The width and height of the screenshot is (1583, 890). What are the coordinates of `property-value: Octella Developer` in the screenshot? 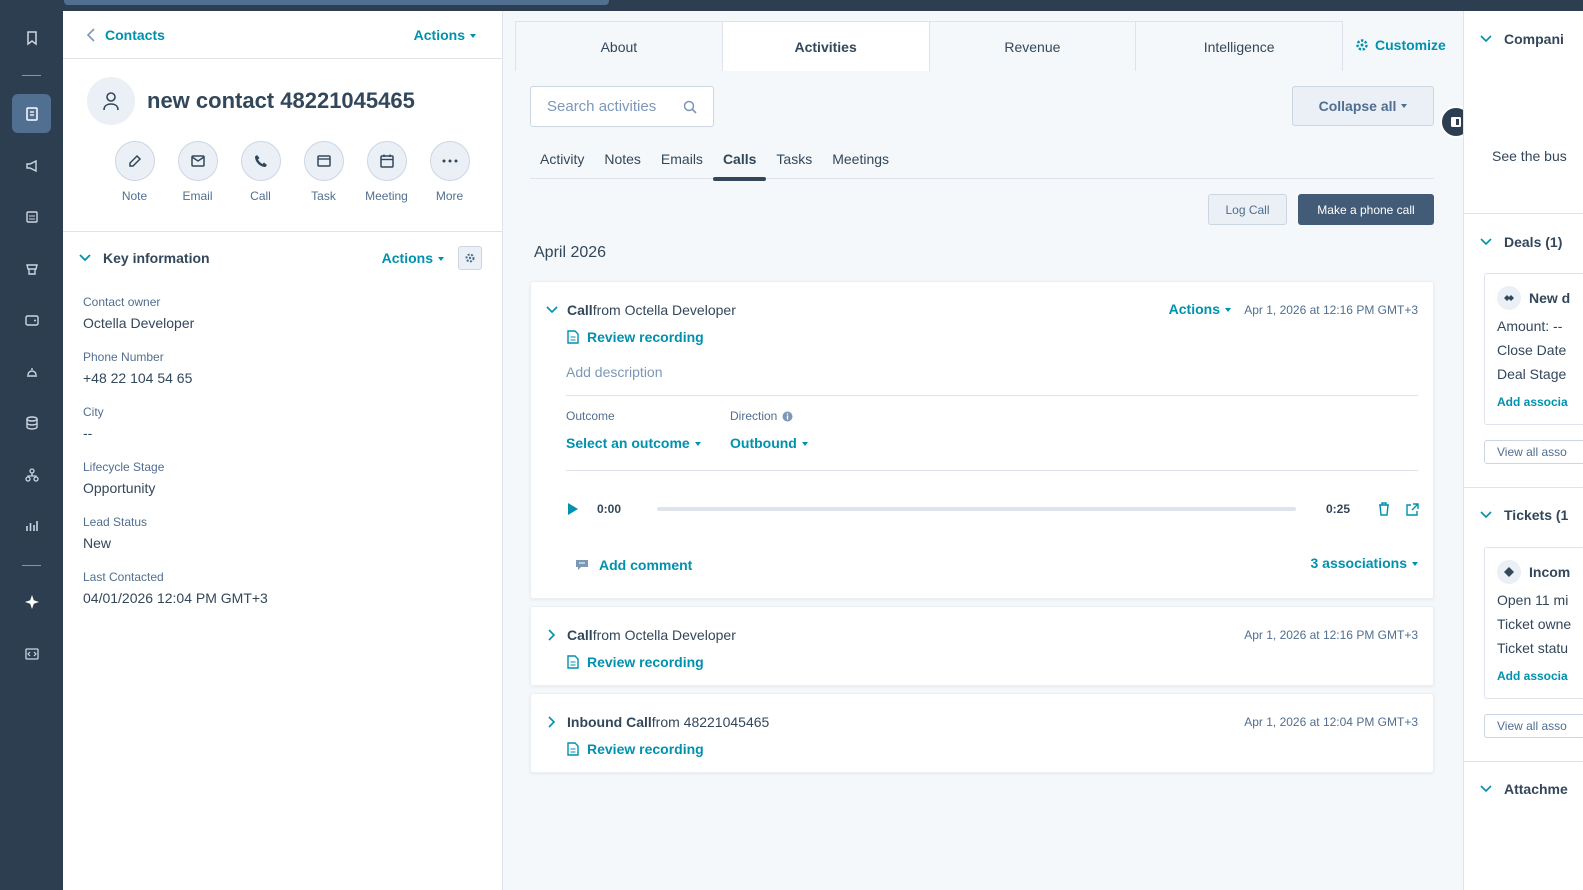 It's located at (175, 323).